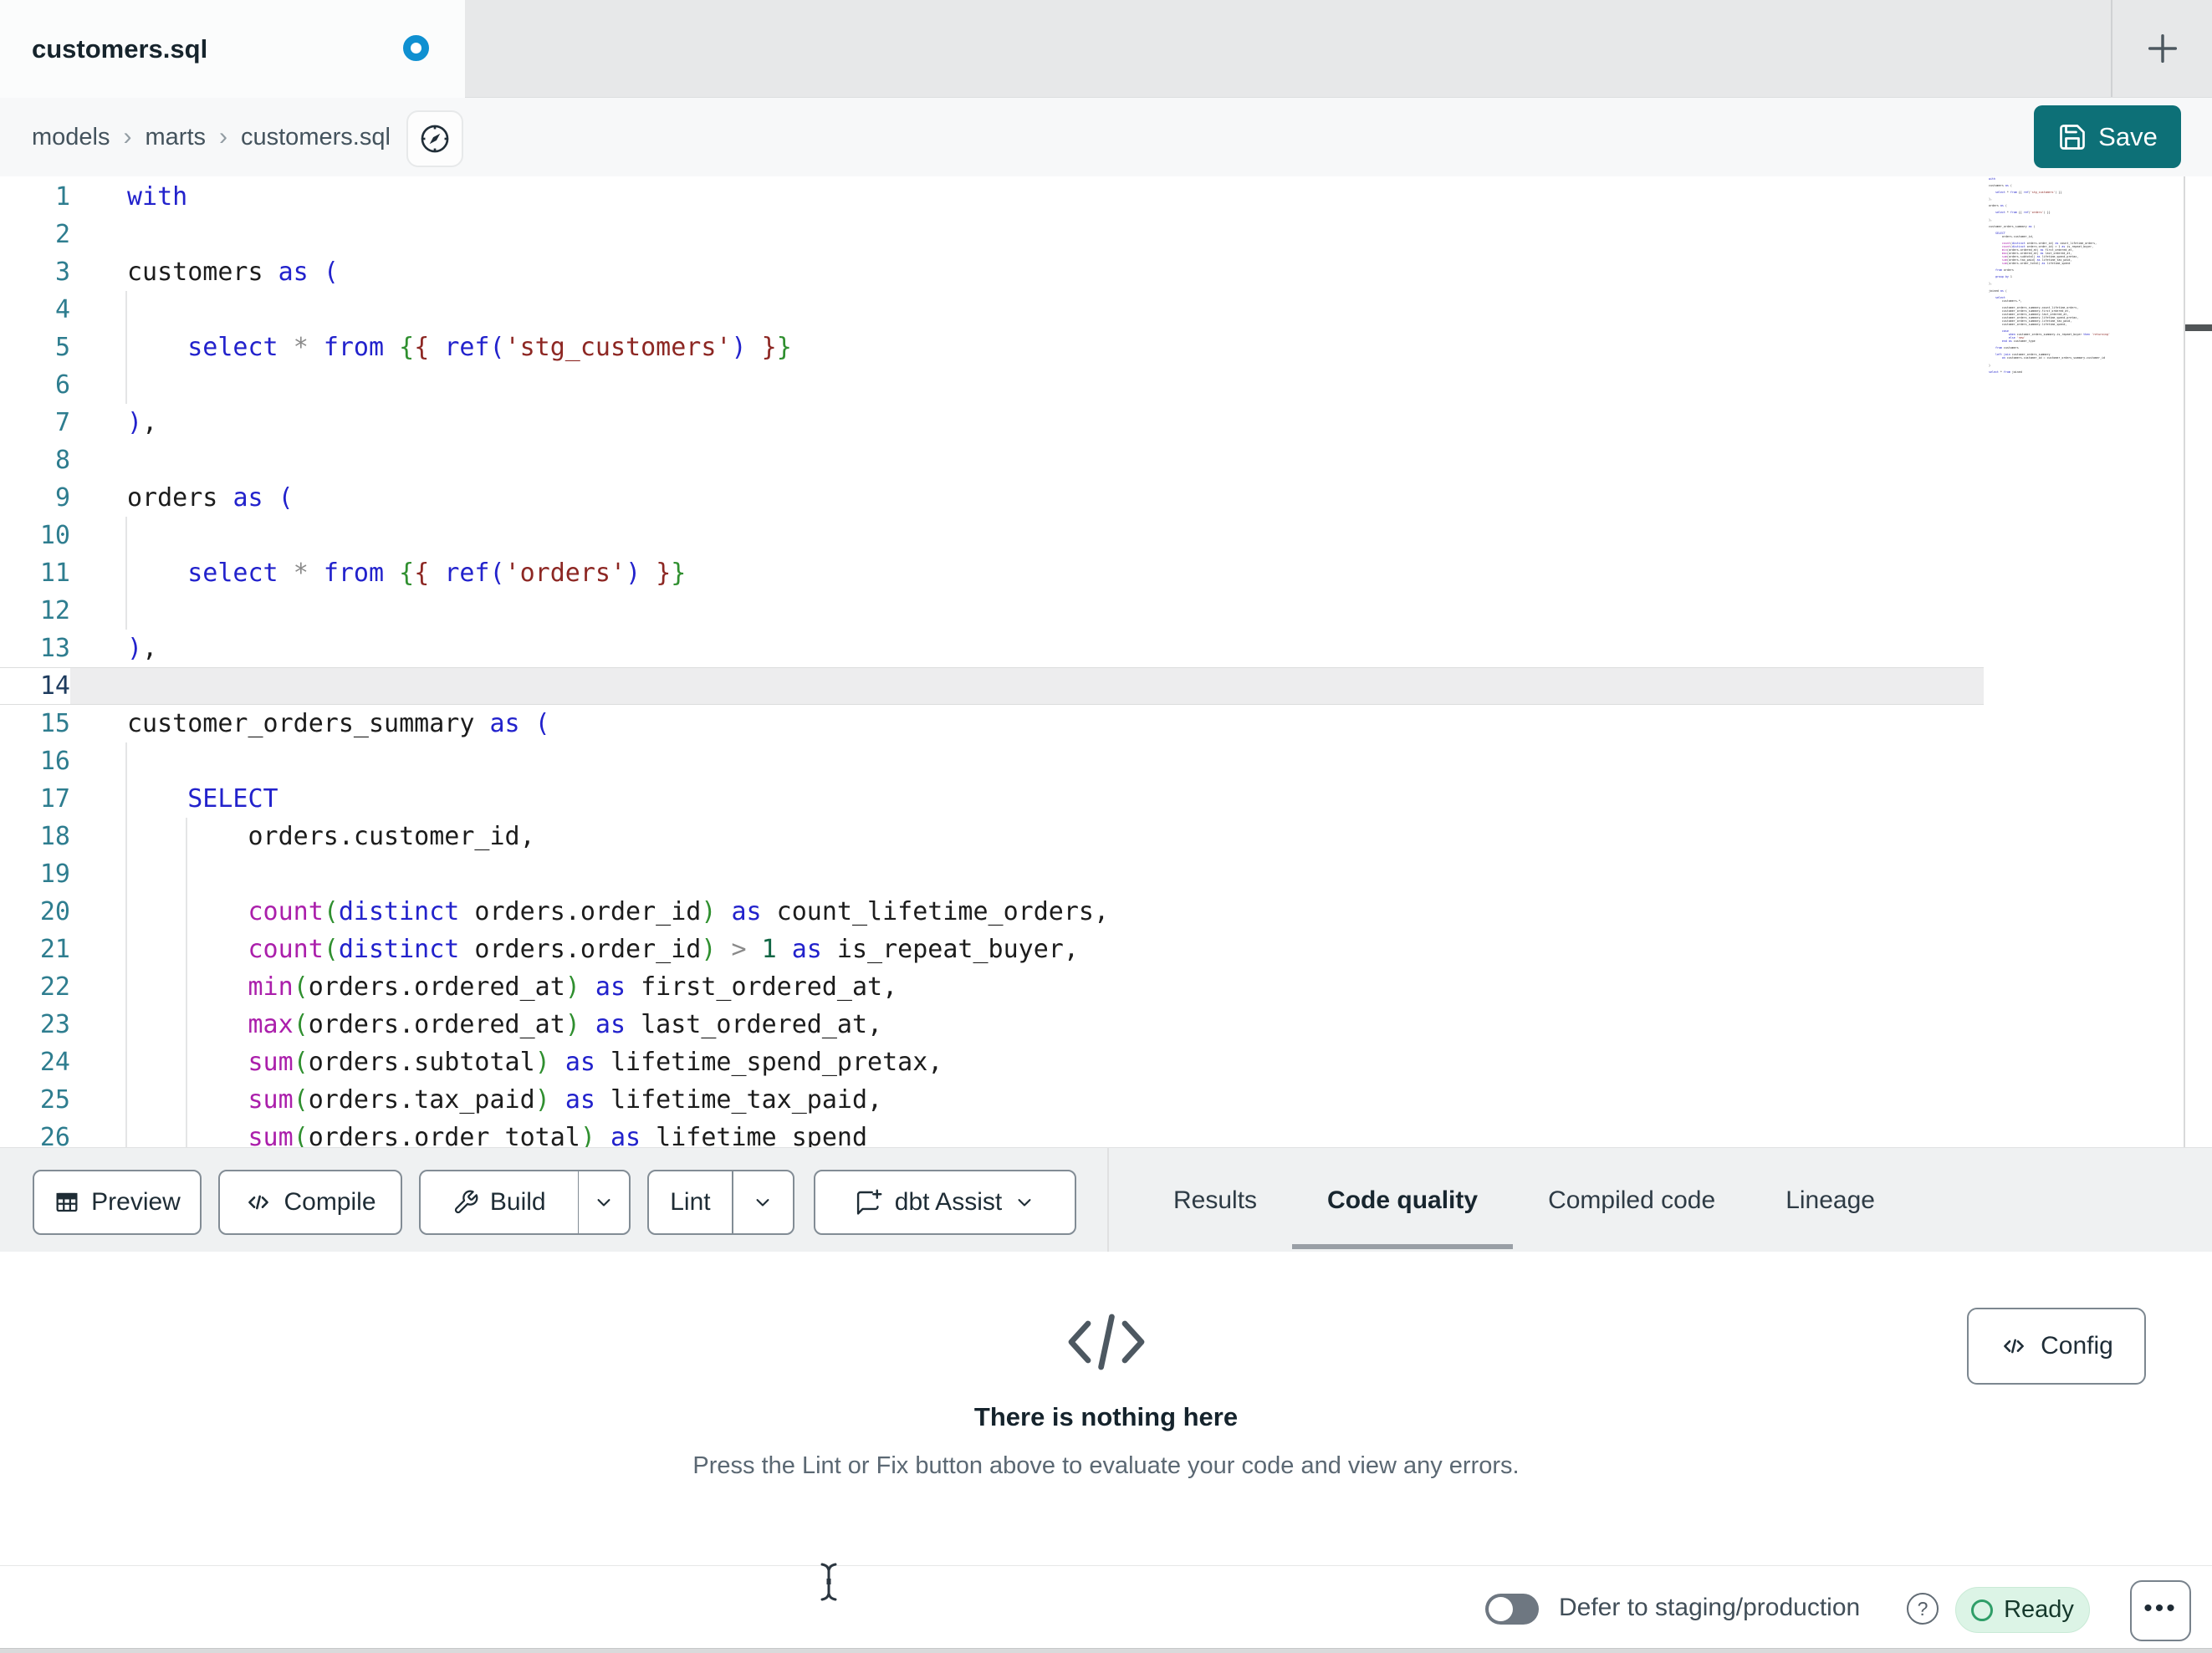  What do you see at coordinates (1106, 648) in the screenshot?
I see `code-line: 13),` at bounding box center [1106, 648].